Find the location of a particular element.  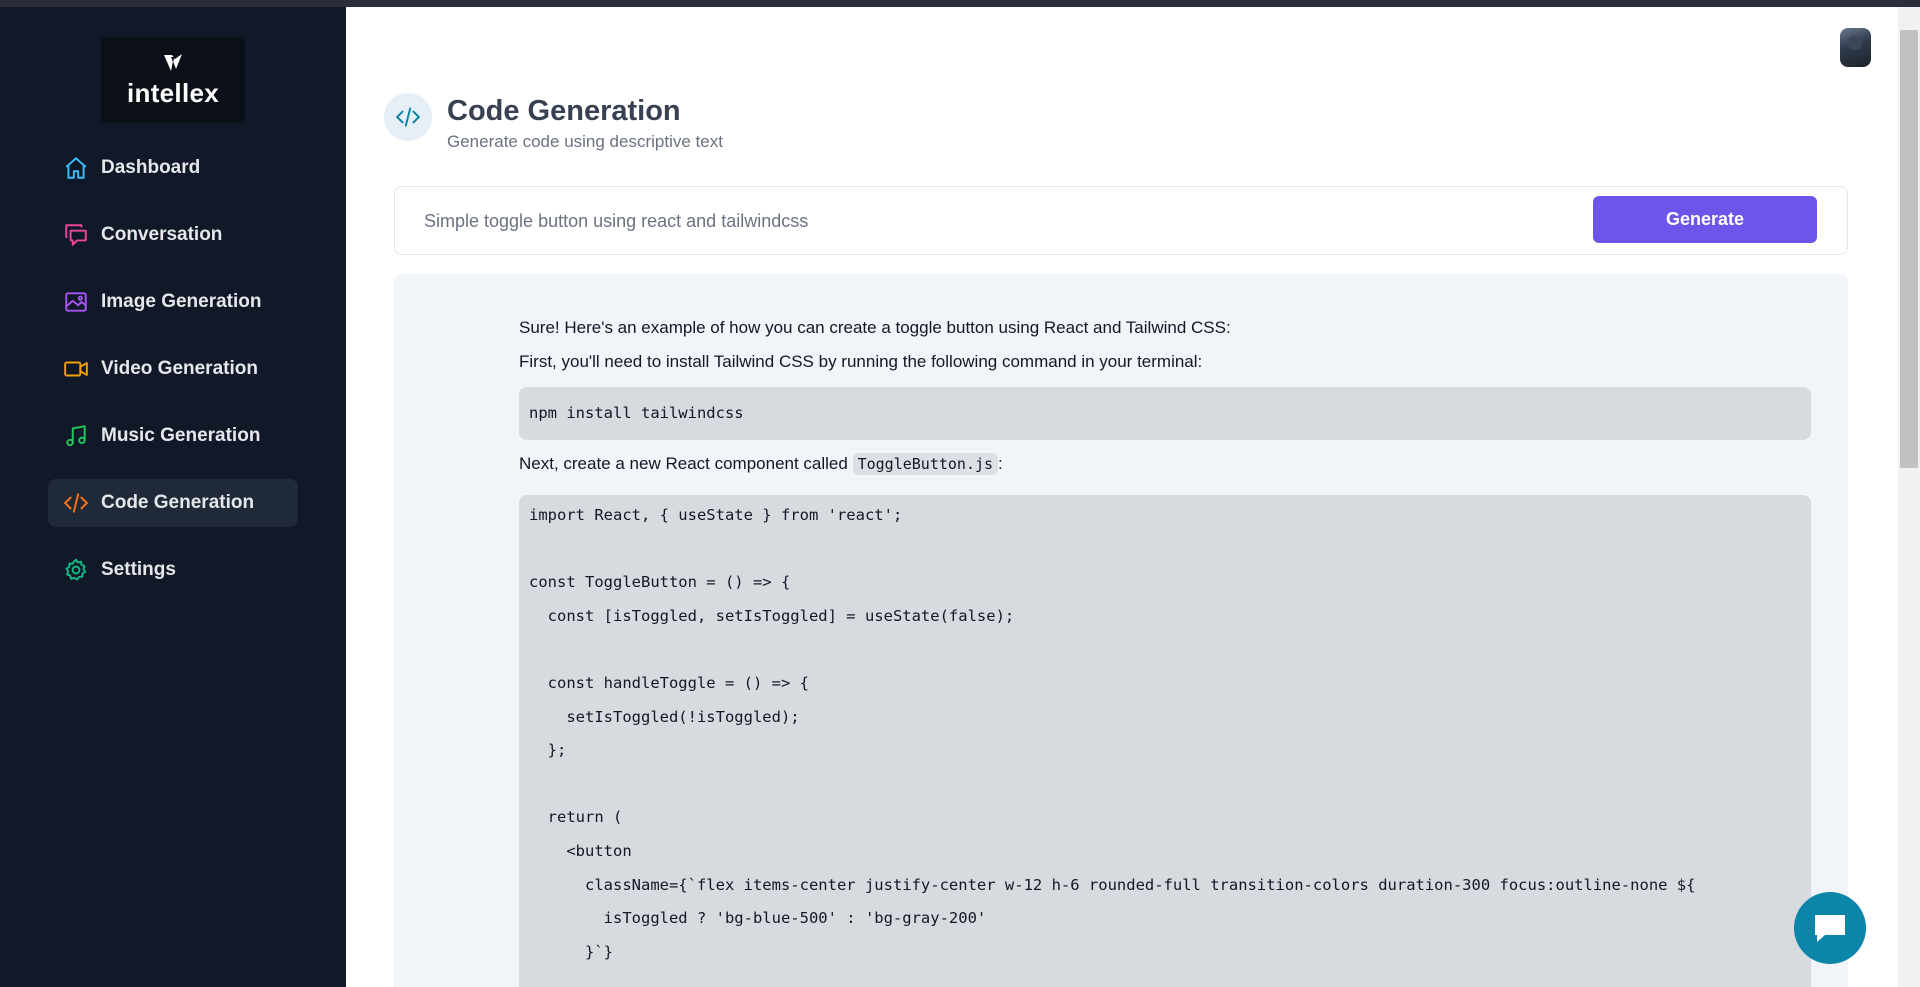

image-icon is located at coordinates (76, 302).